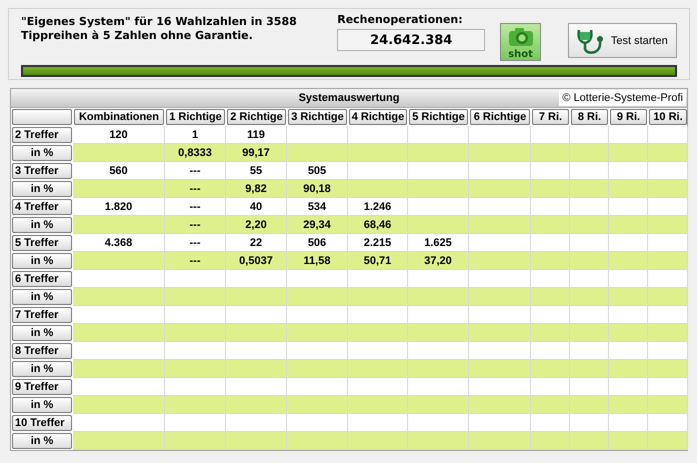 This screenshot has width=697, height=463. I want to click on row-header: 5 Treffer, so click(42, 243).